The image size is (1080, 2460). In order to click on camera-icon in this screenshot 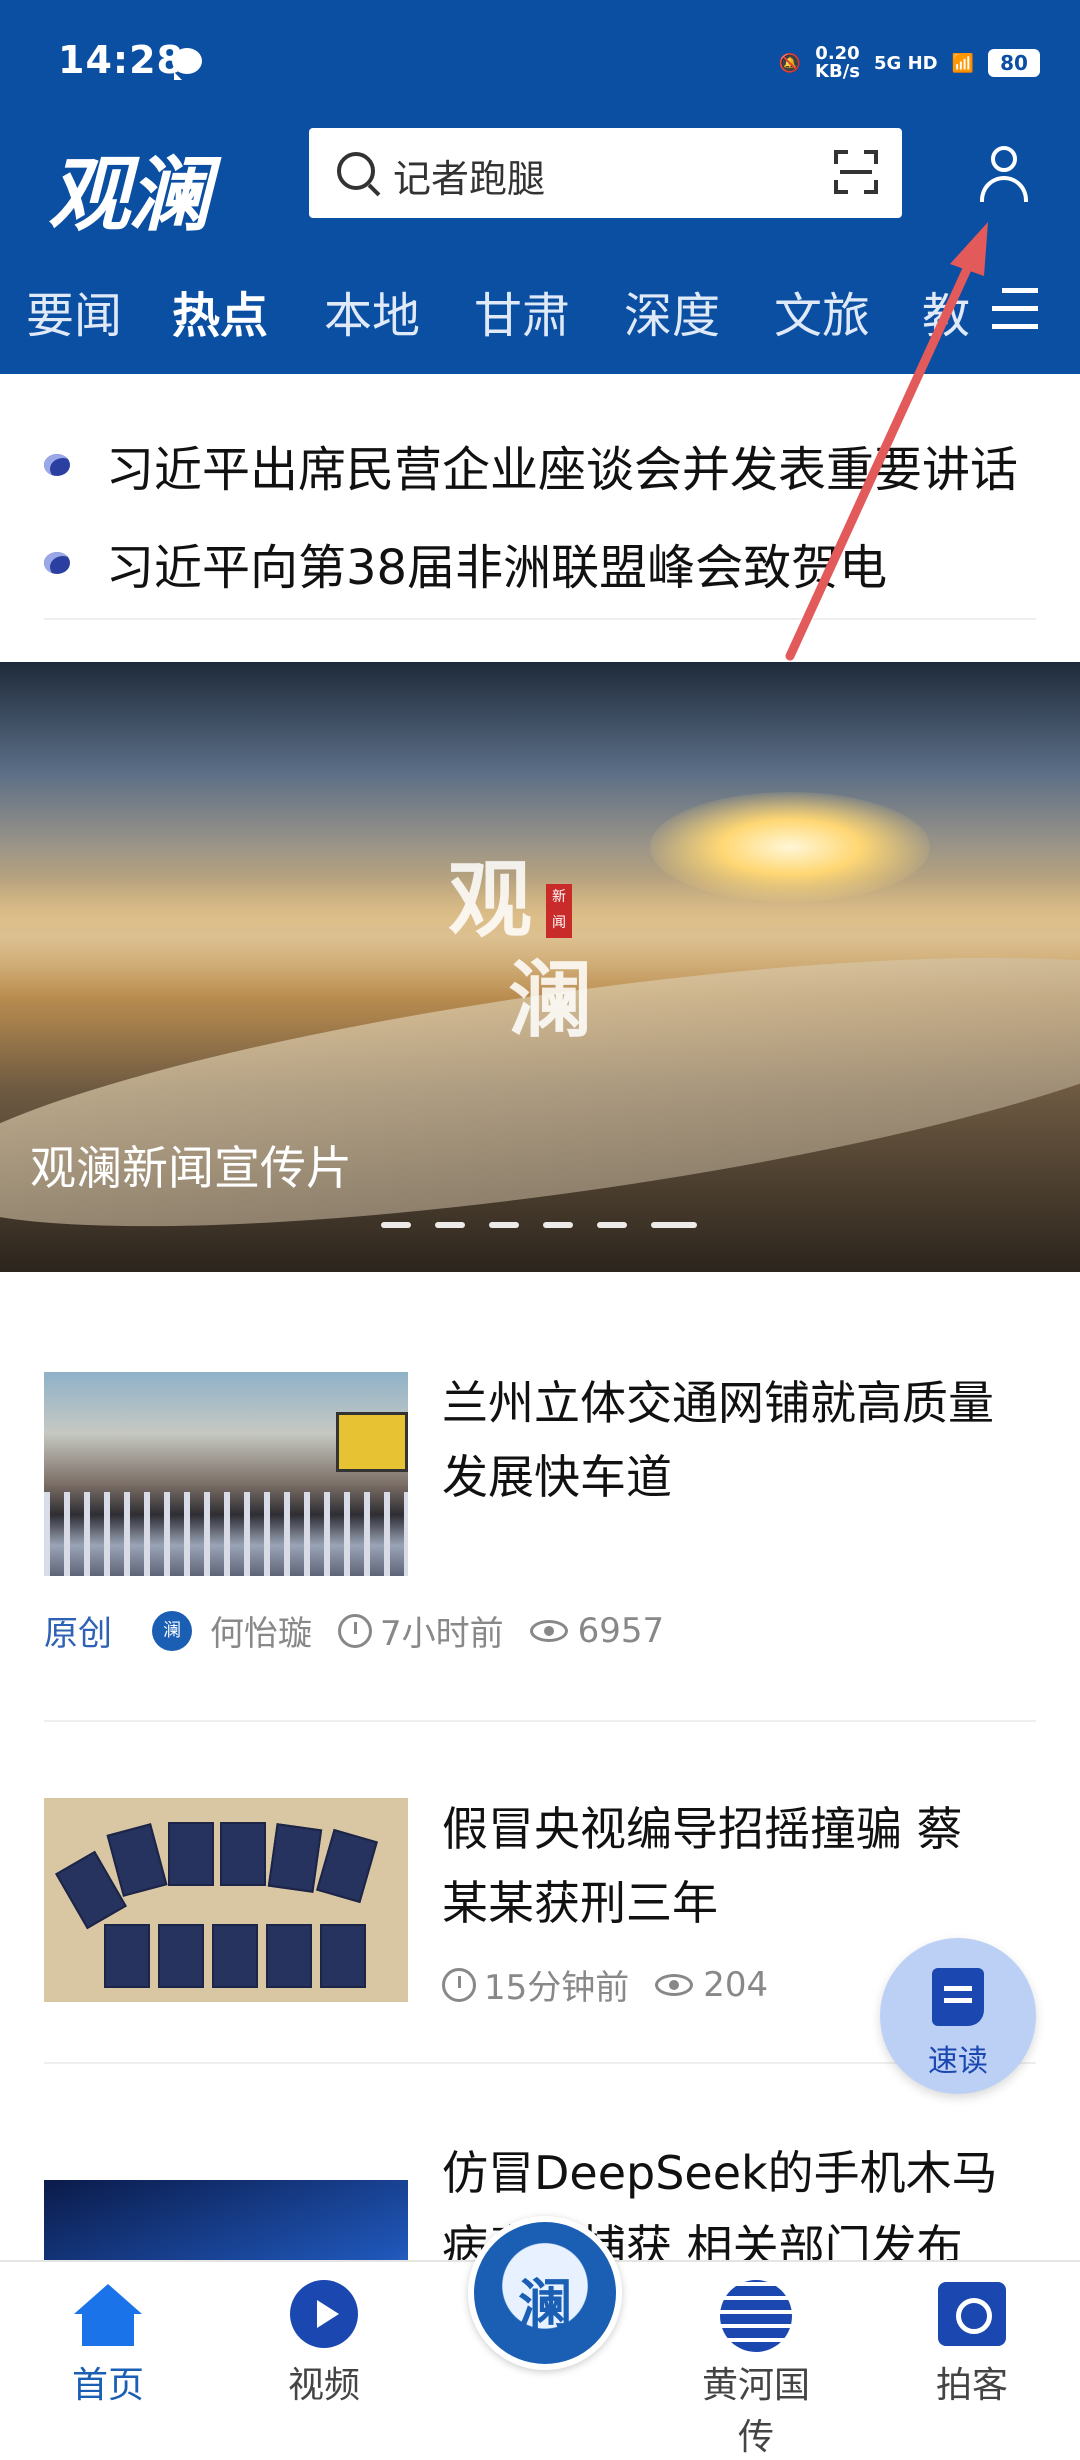, I will do `click(972, 2314)`.